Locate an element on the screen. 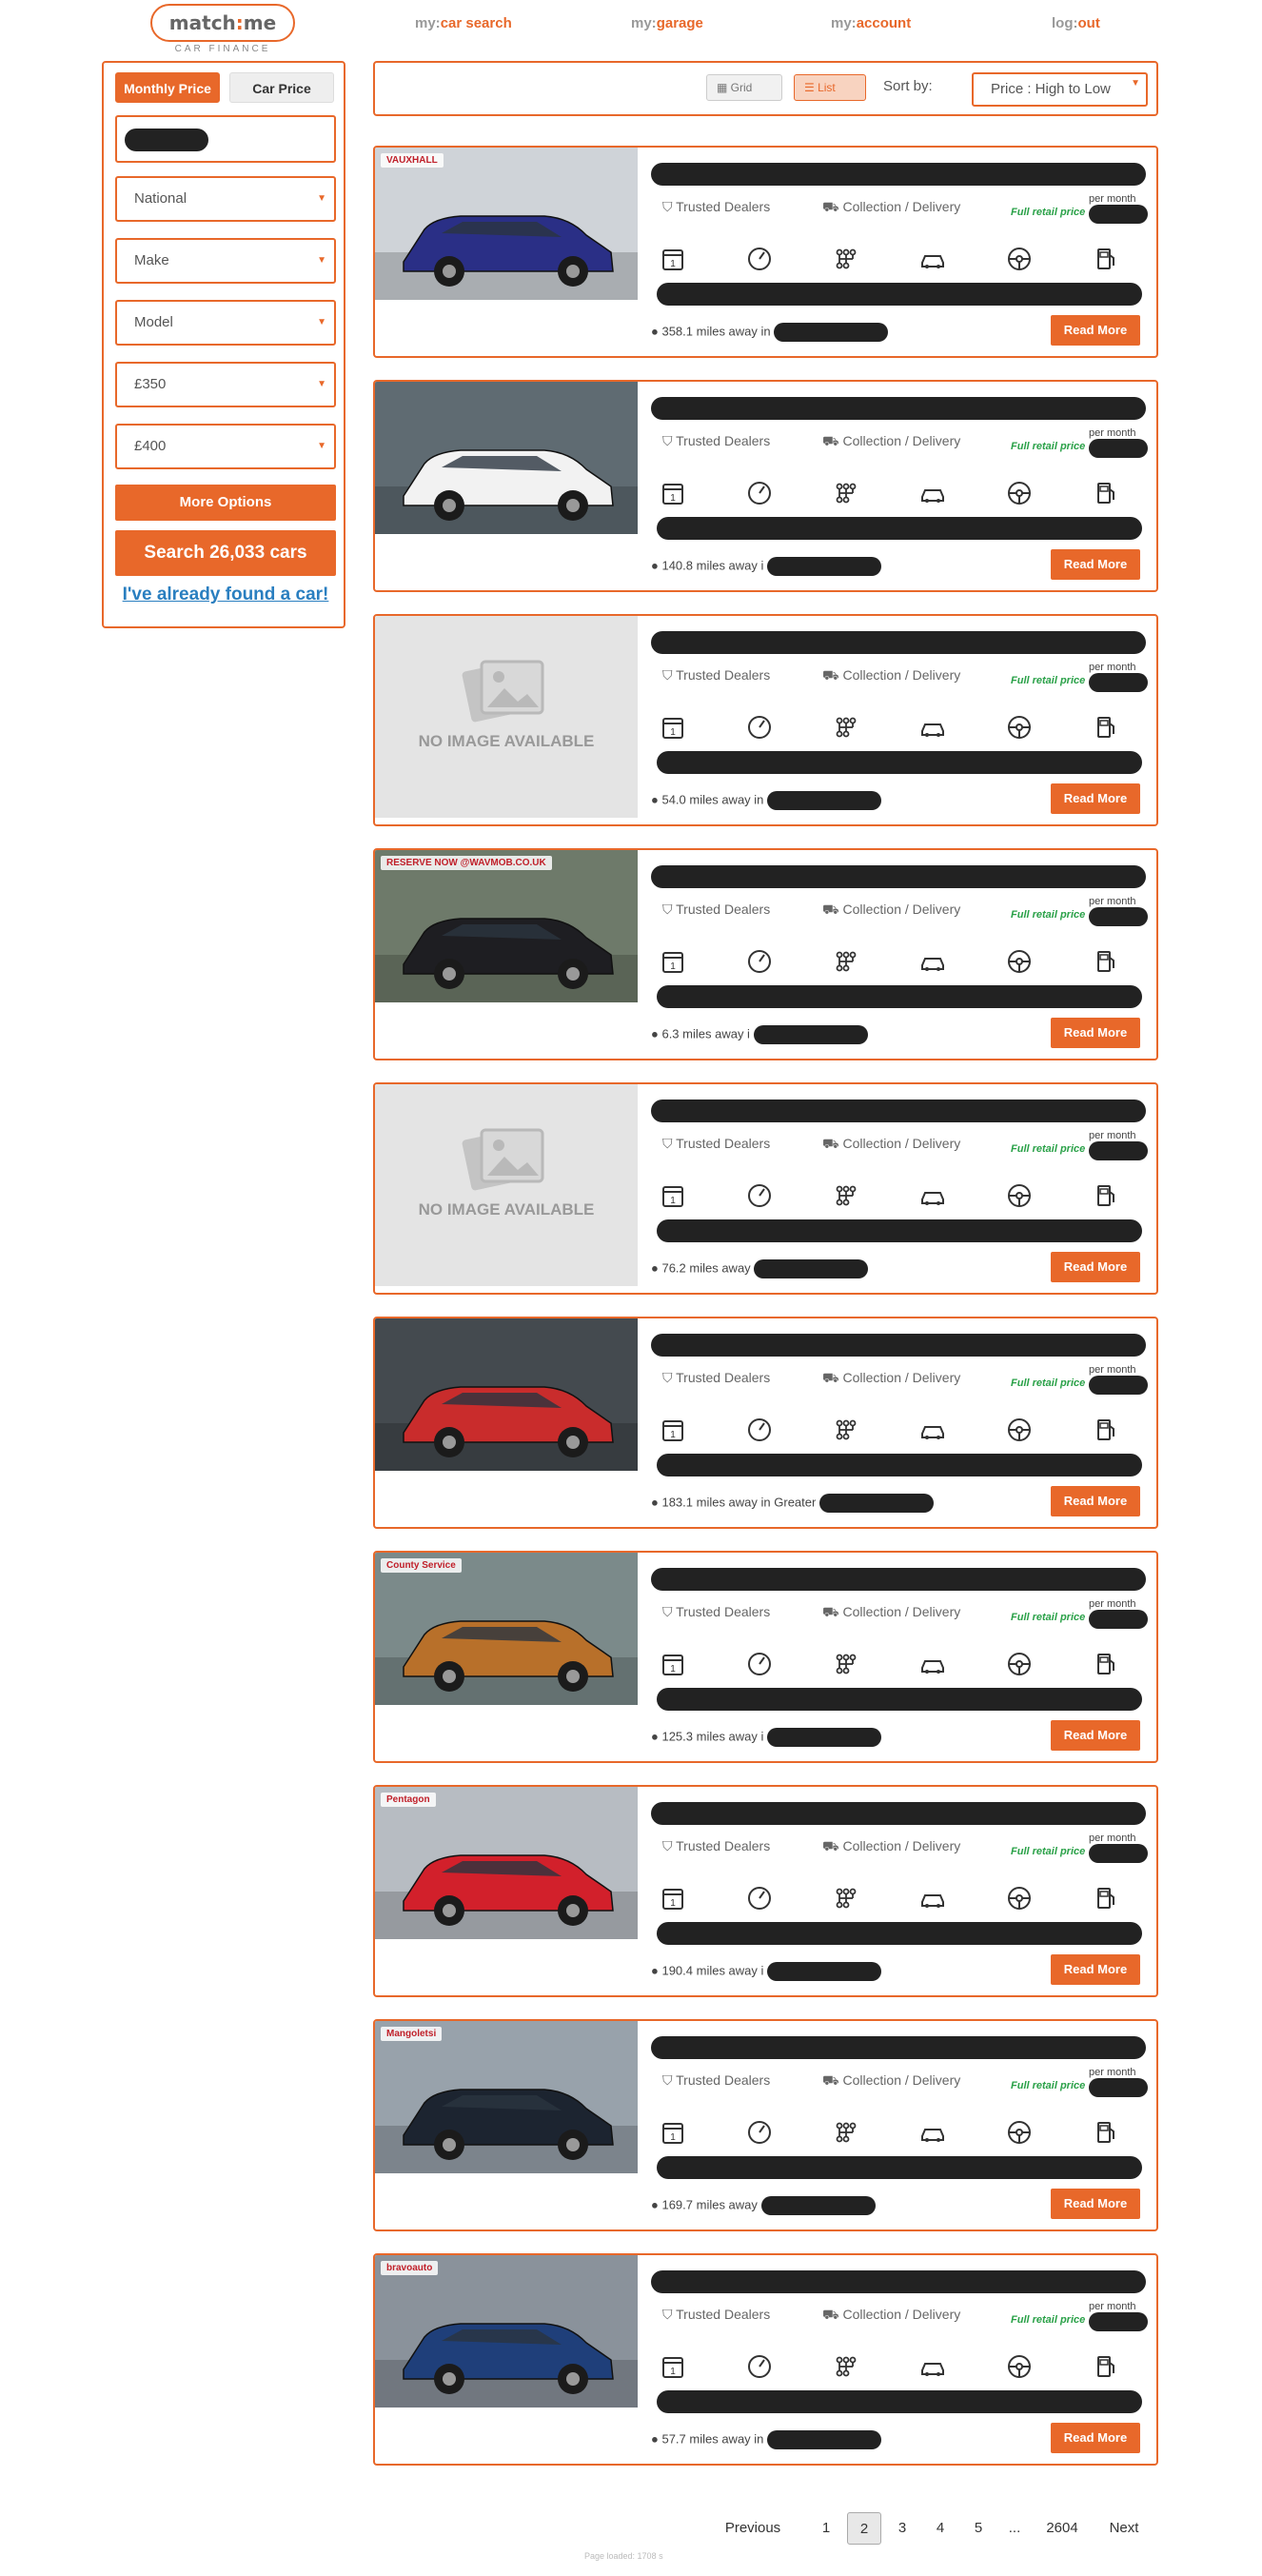  listing-photo: VAUXHALL is located at coordinates (506, 224).